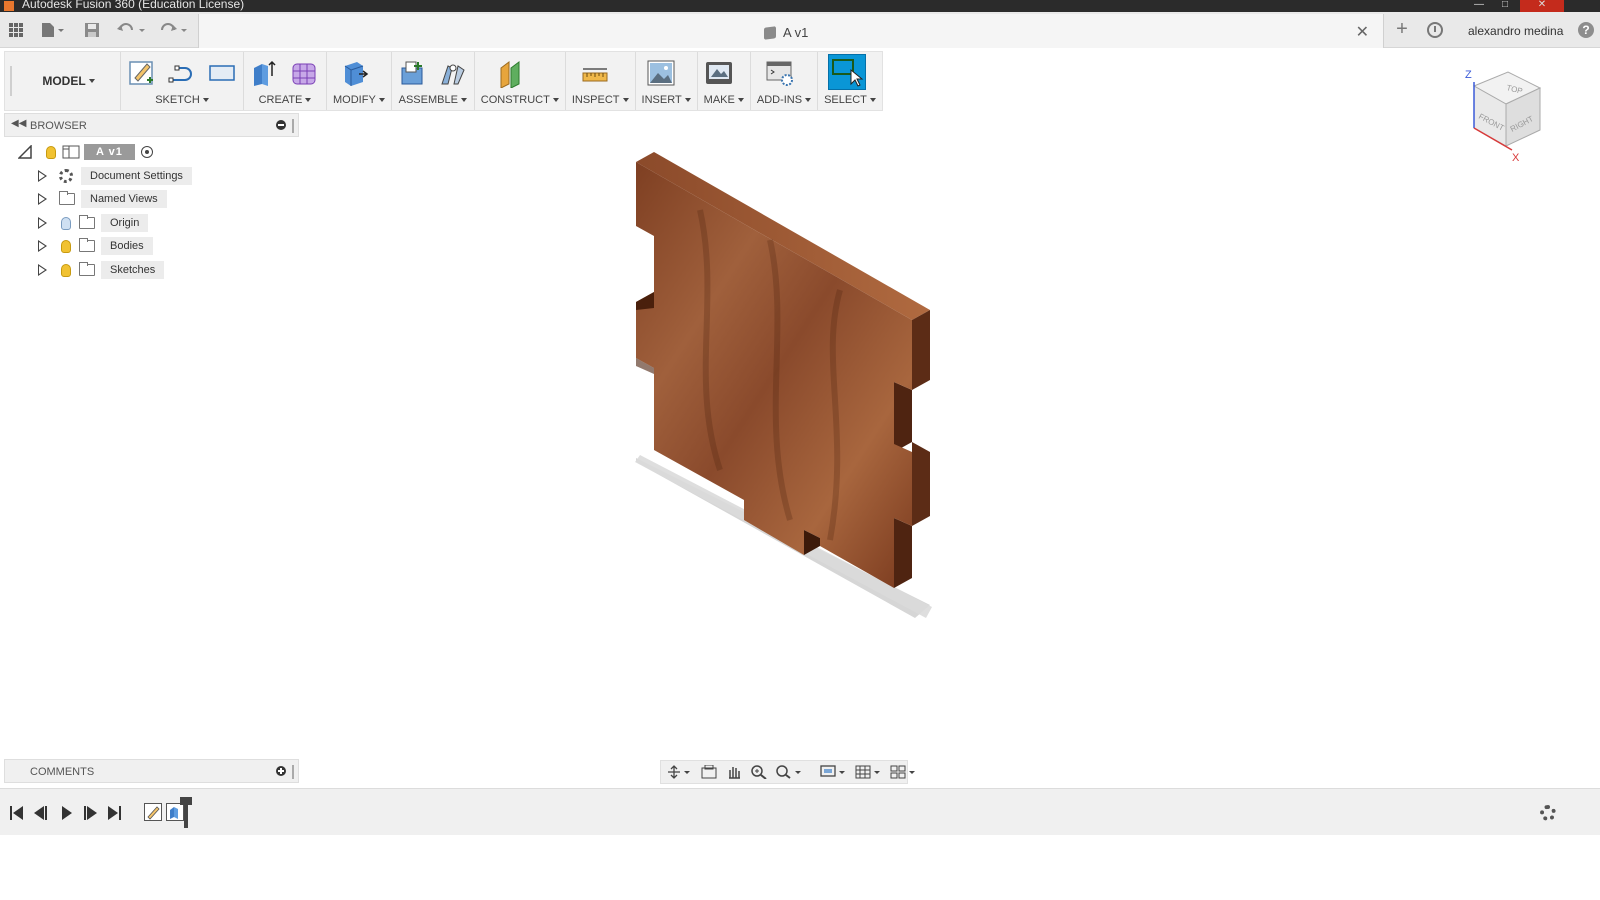  Describe the element at coordinates (69, 81) in the screenshot. I see `workspace-selector: MODEL` at that location.